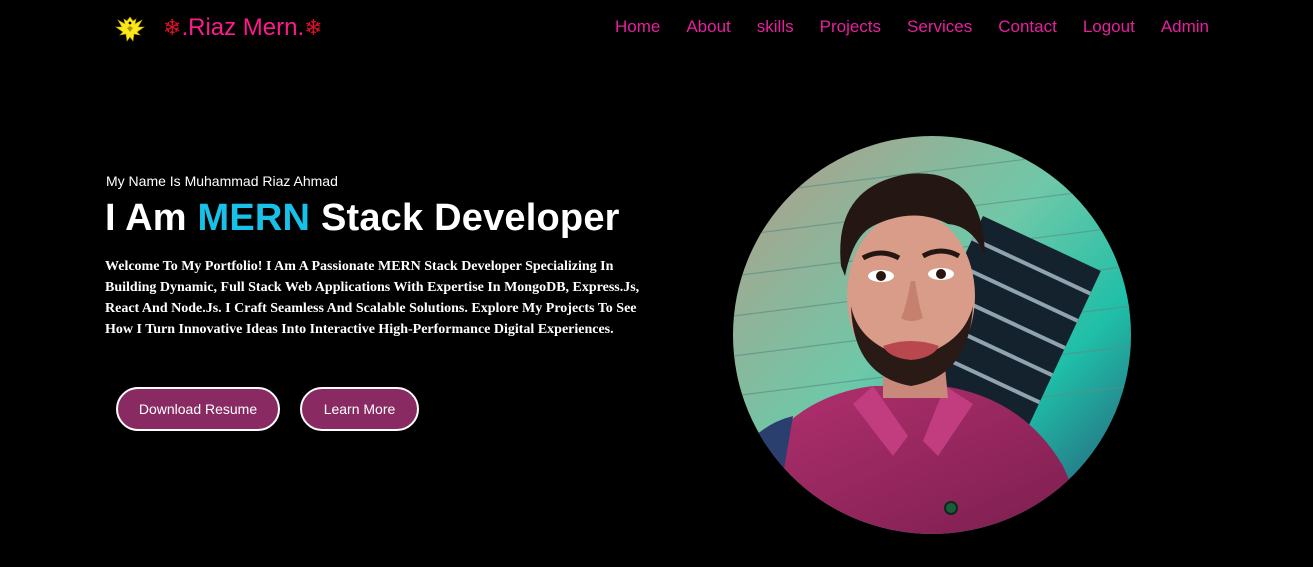  I want to click on learn-more-button: Learn More, so click(359, 409).